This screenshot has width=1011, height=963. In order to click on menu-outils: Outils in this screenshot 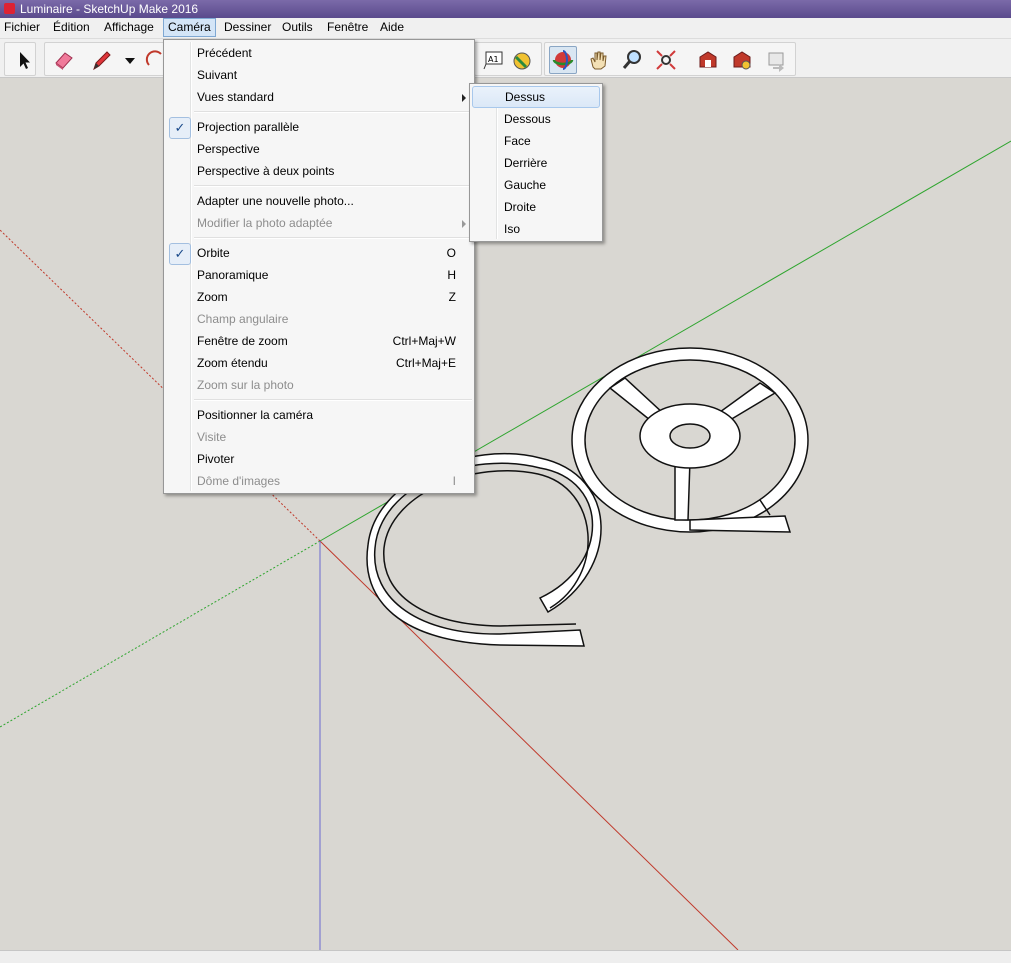, I will do `click(297, 27)`.